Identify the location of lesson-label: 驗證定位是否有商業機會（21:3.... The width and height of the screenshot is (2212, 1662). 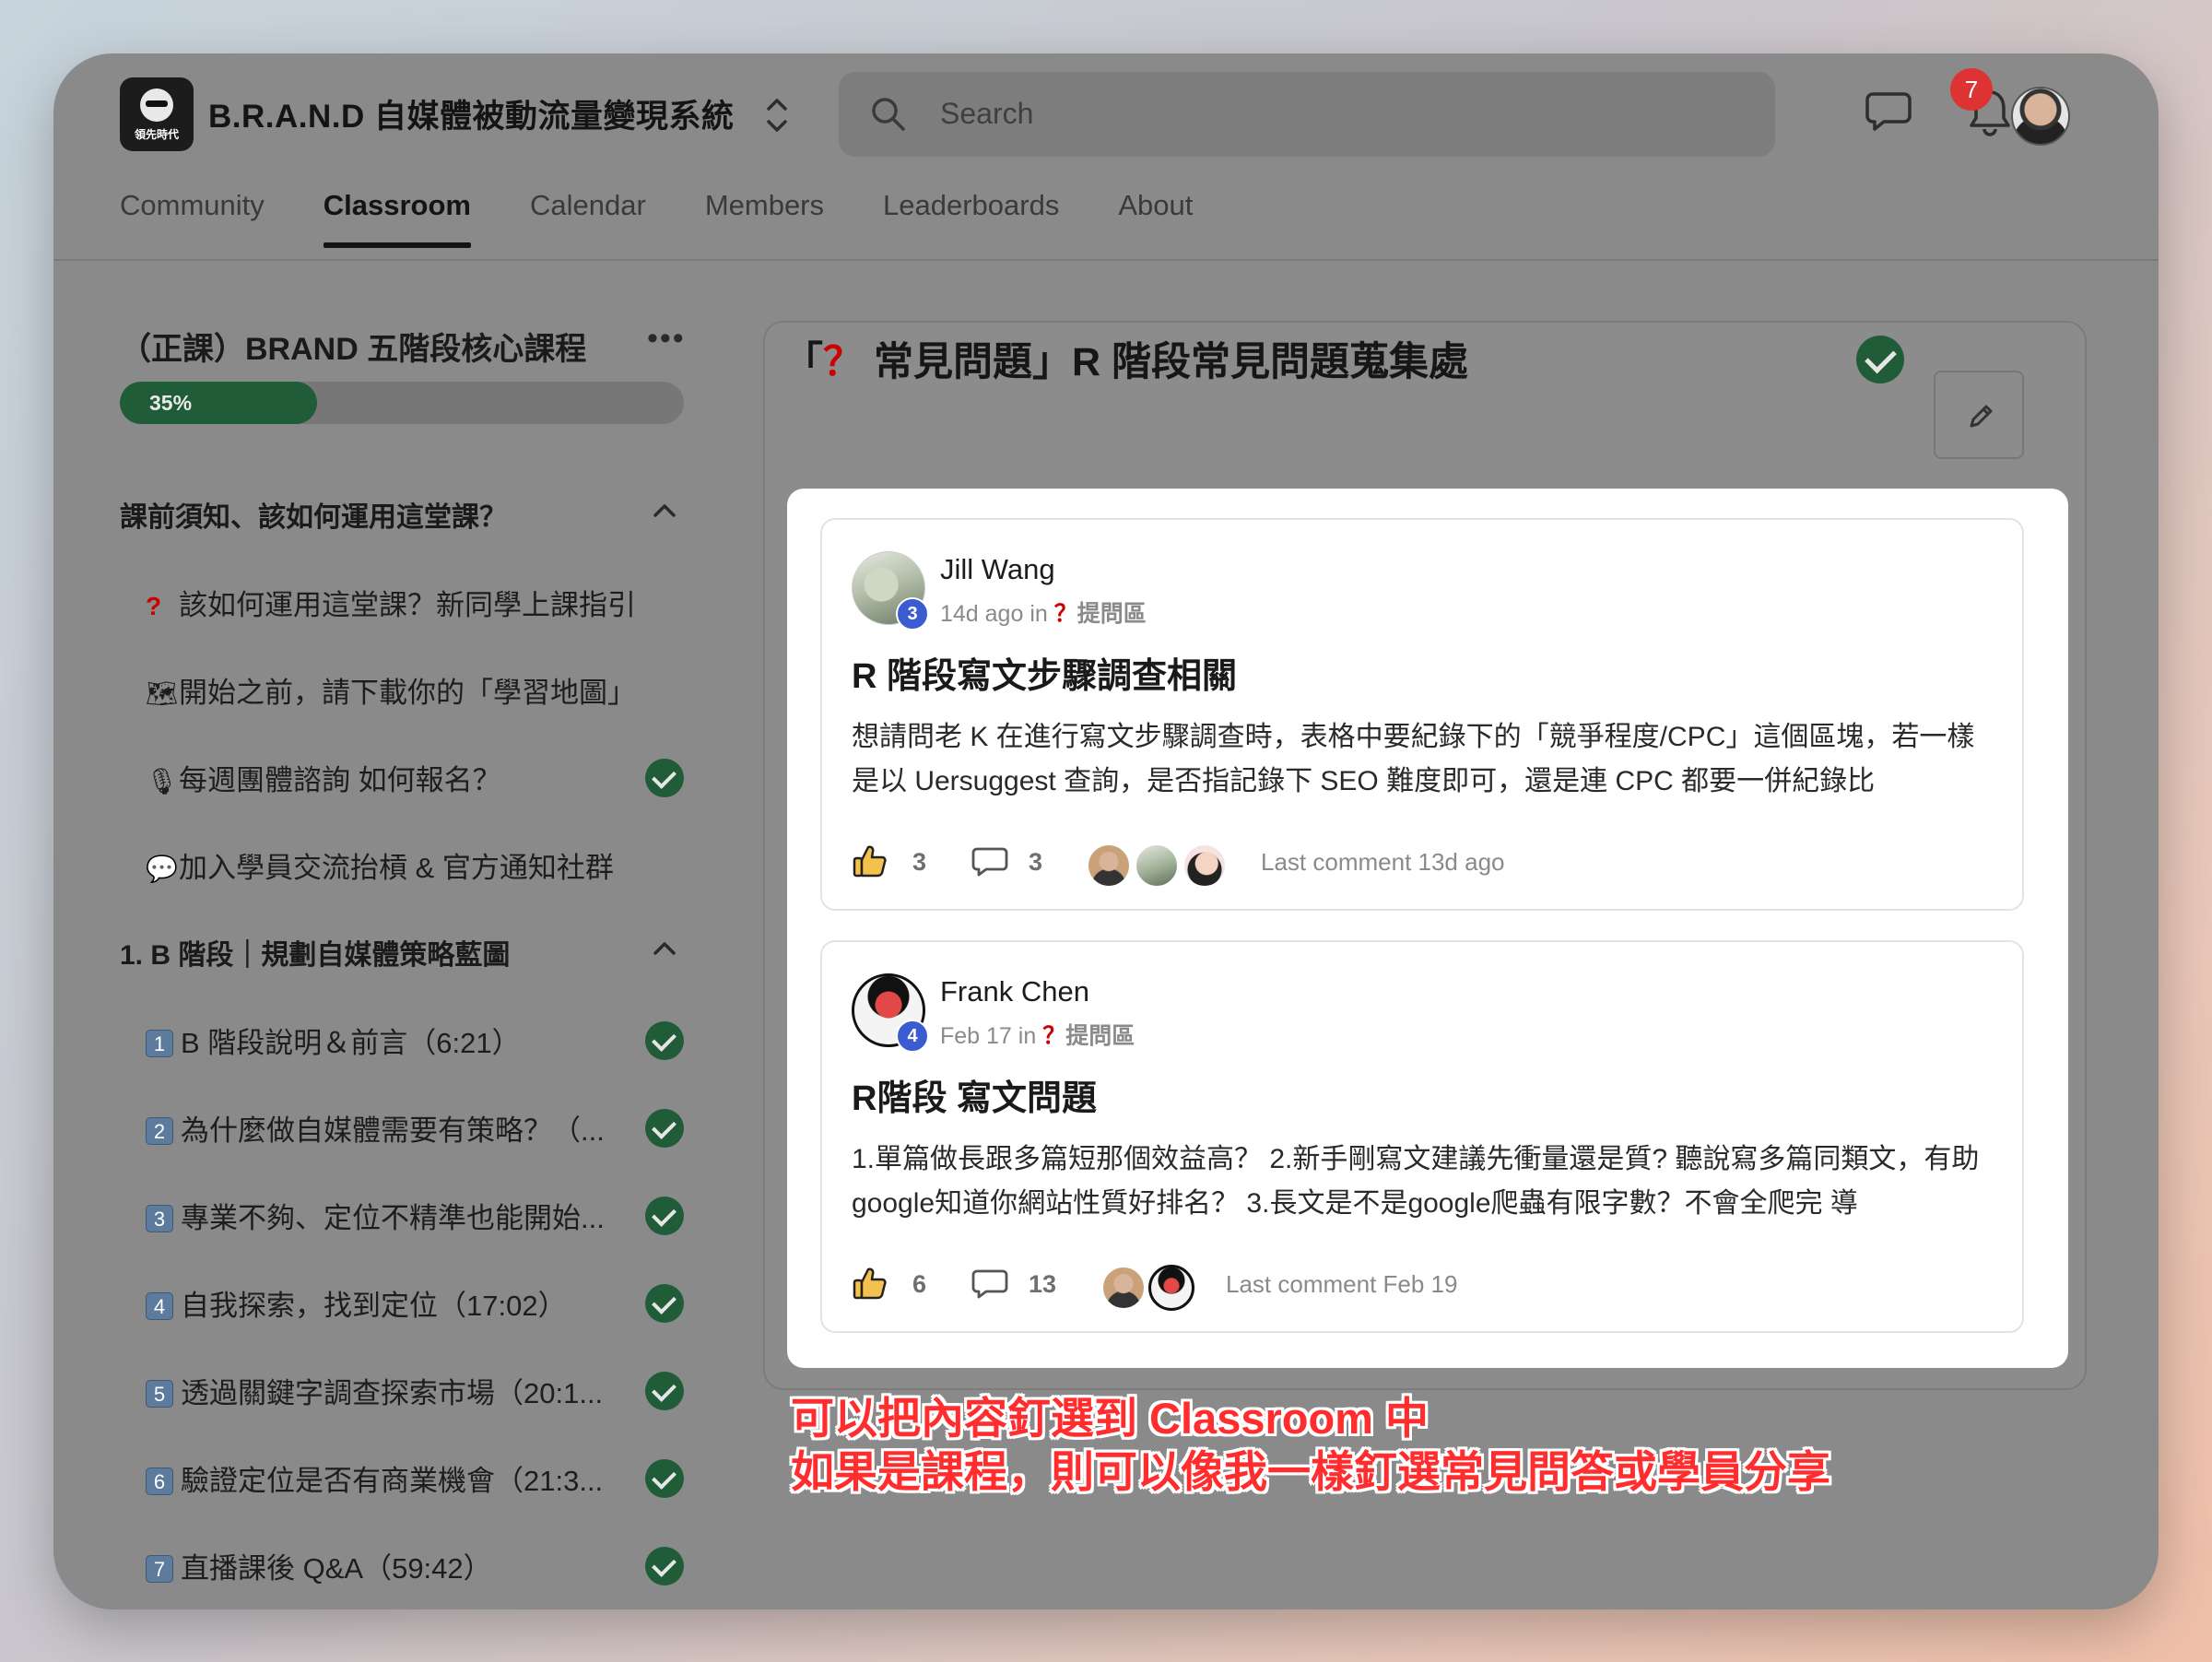
(392, 1481).